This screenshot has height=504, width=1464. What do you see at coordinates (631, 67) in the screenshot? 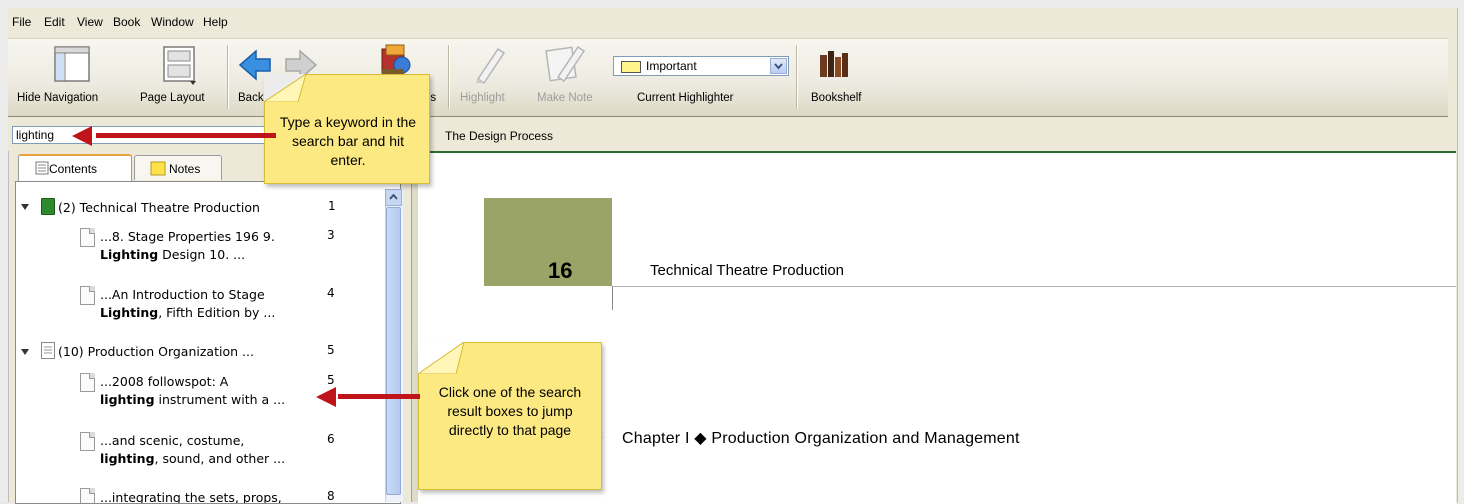
I see `highlighter-swatch` at bounding box center [631, 67].